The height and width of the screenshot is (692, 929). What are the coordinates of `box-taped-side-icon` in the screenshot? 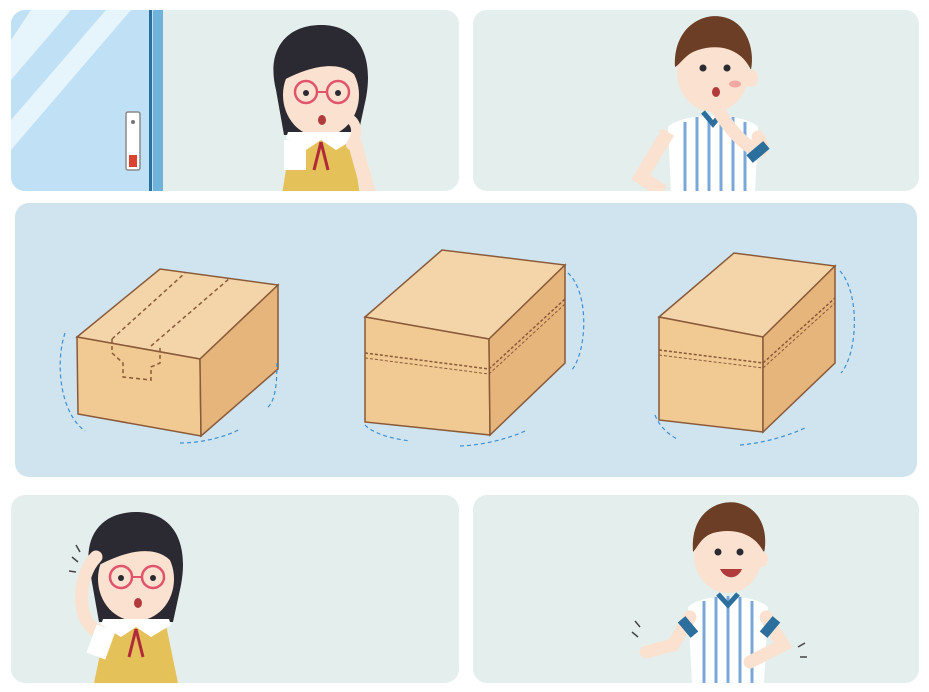 It's located at (754, 349).